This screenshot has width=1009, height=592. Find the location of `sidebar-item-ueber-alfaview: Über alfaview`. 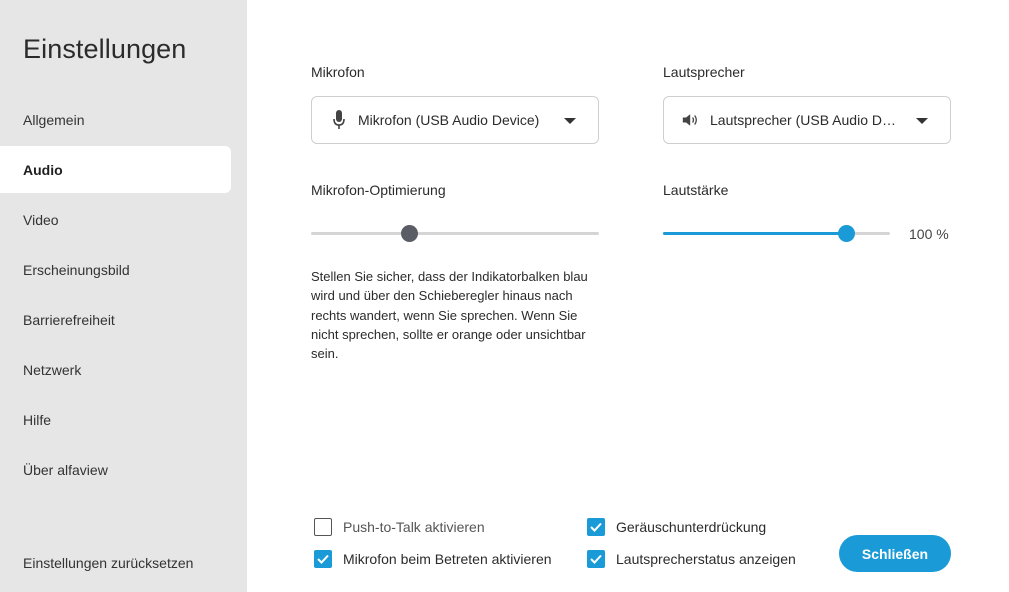

sidebar-item-ueber-alfaview: Über alfaview is located at coordinates (115, 469).